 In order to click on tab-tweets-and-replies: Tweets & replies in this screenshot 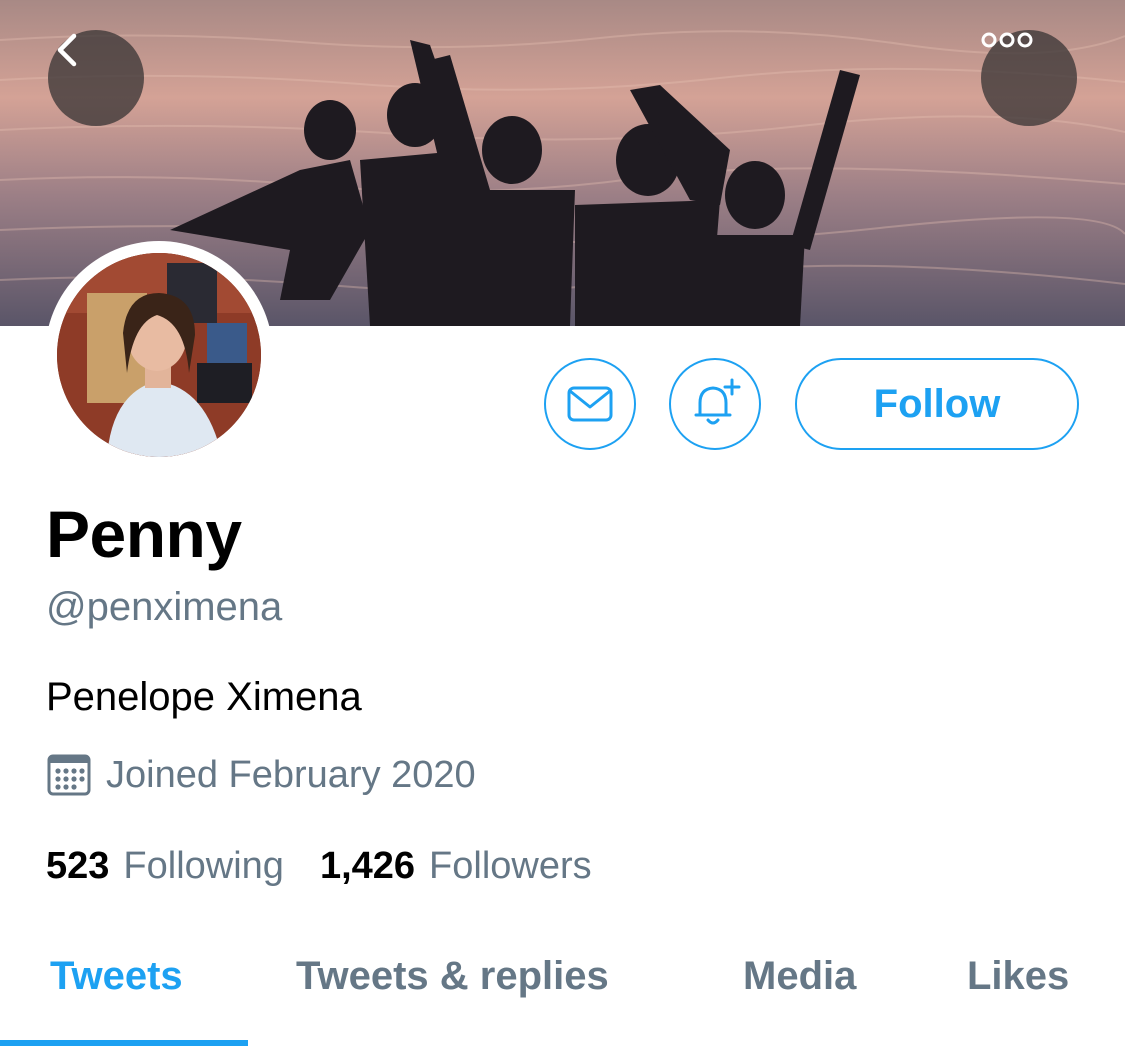, I will do `click(452, 976)`.